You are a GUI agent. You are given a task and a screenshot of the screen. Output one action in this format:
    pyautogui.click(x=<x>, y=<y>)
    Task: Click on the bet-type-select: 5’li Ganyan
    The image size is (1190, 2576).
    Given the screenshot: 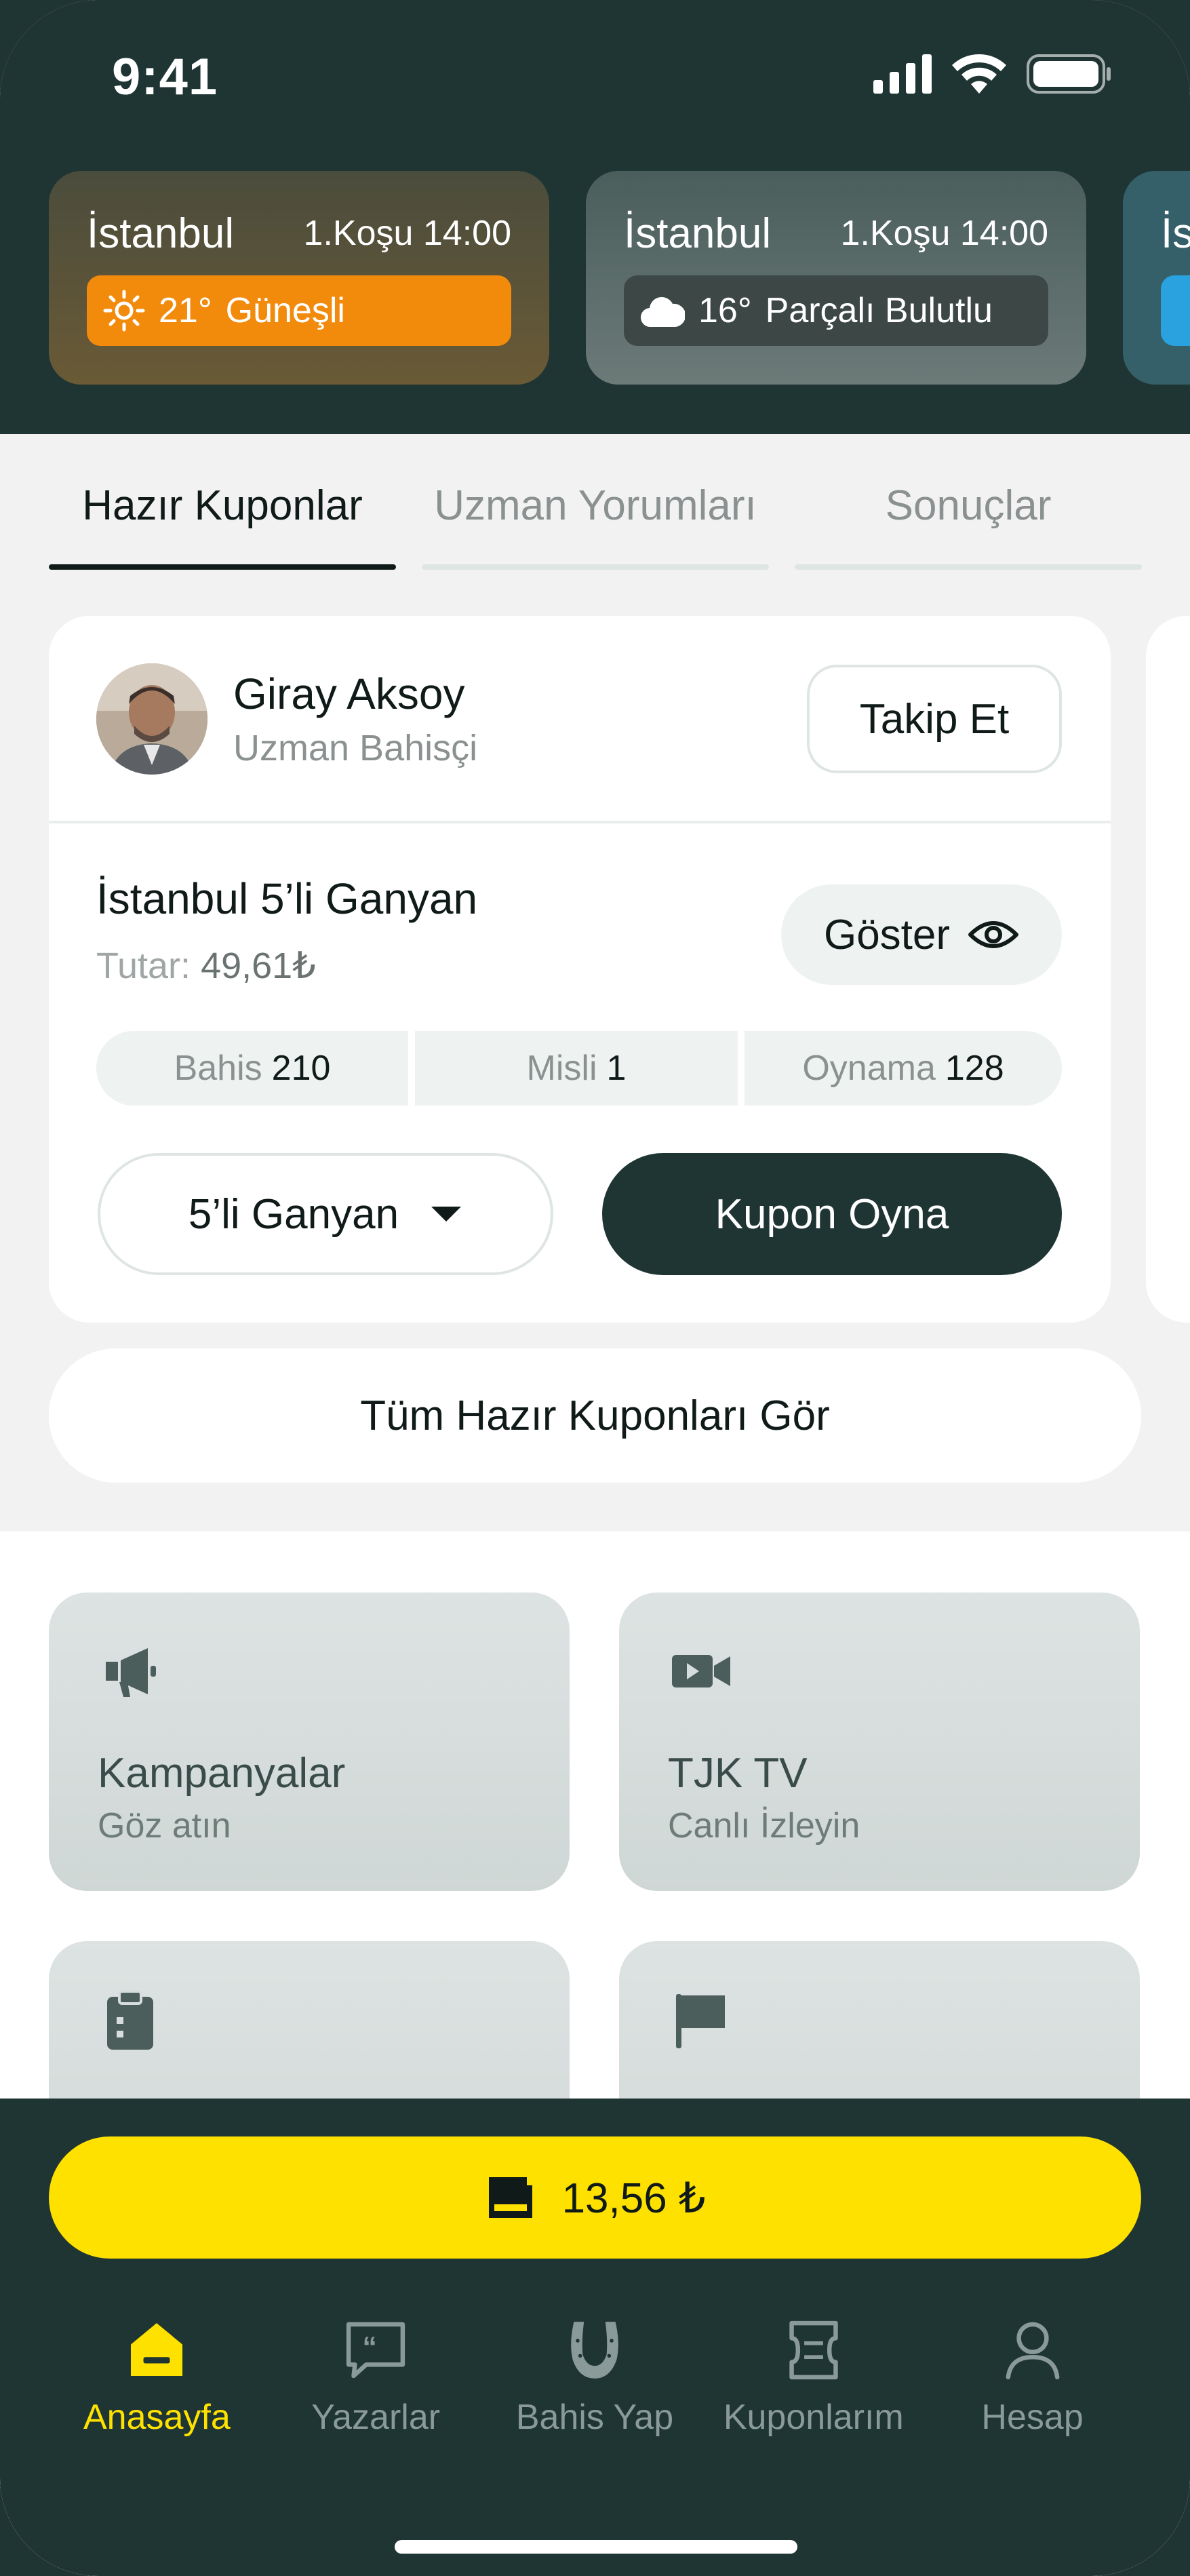 What is the action you would take?
    pyautogui.click(x=325, y=1214)
    